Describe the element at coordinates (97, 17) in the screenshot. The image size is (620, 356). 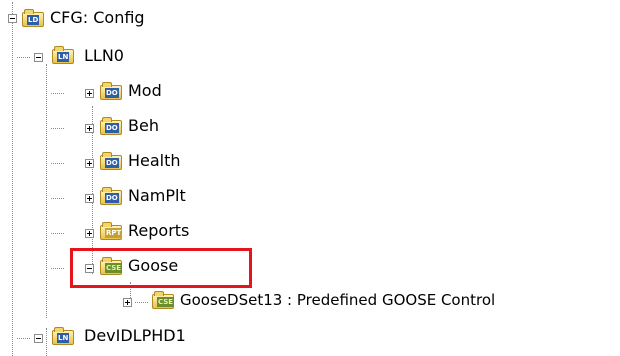
I see `tree-node-label: CFG: Config` at that location.